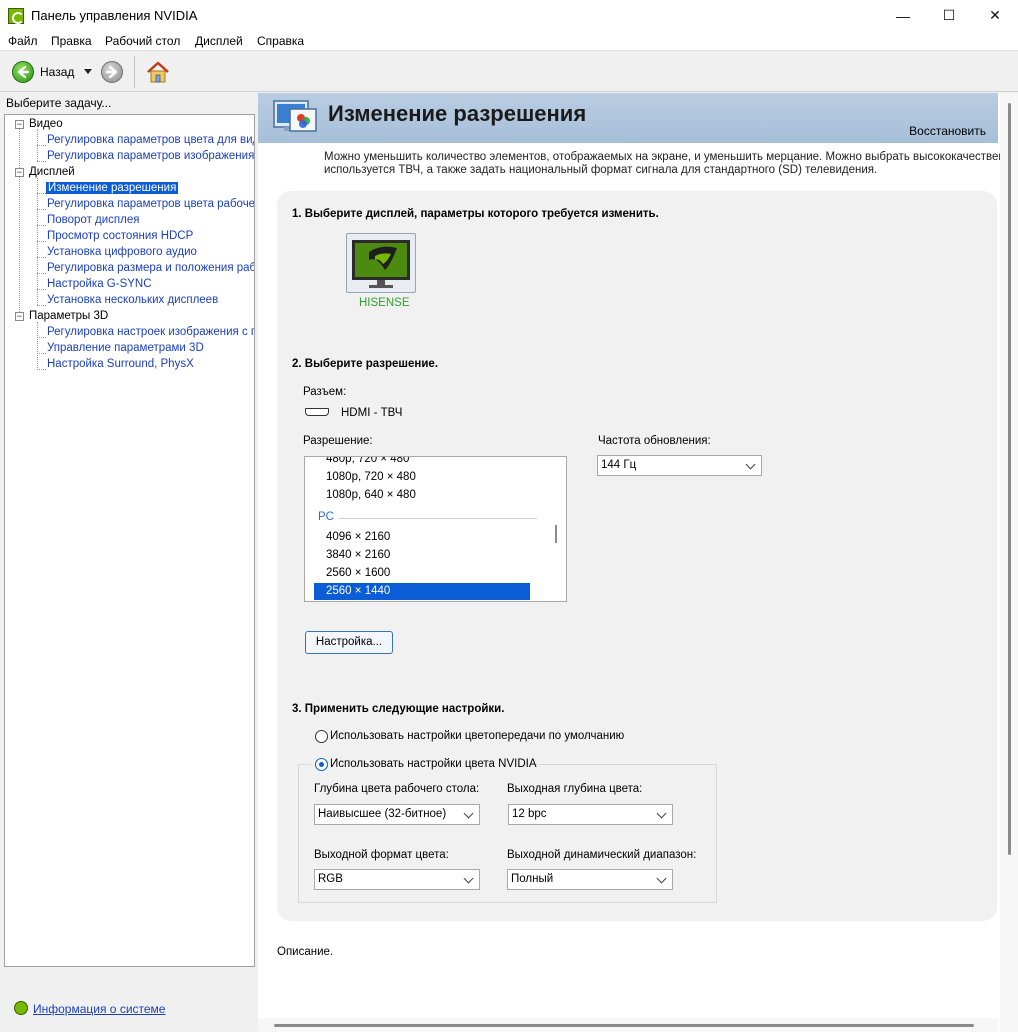 This screenshot has height=1032, width=1018. Describe the element at coordinates (57, 72) in the screenshot. I see `back-label: Назад` at that location.